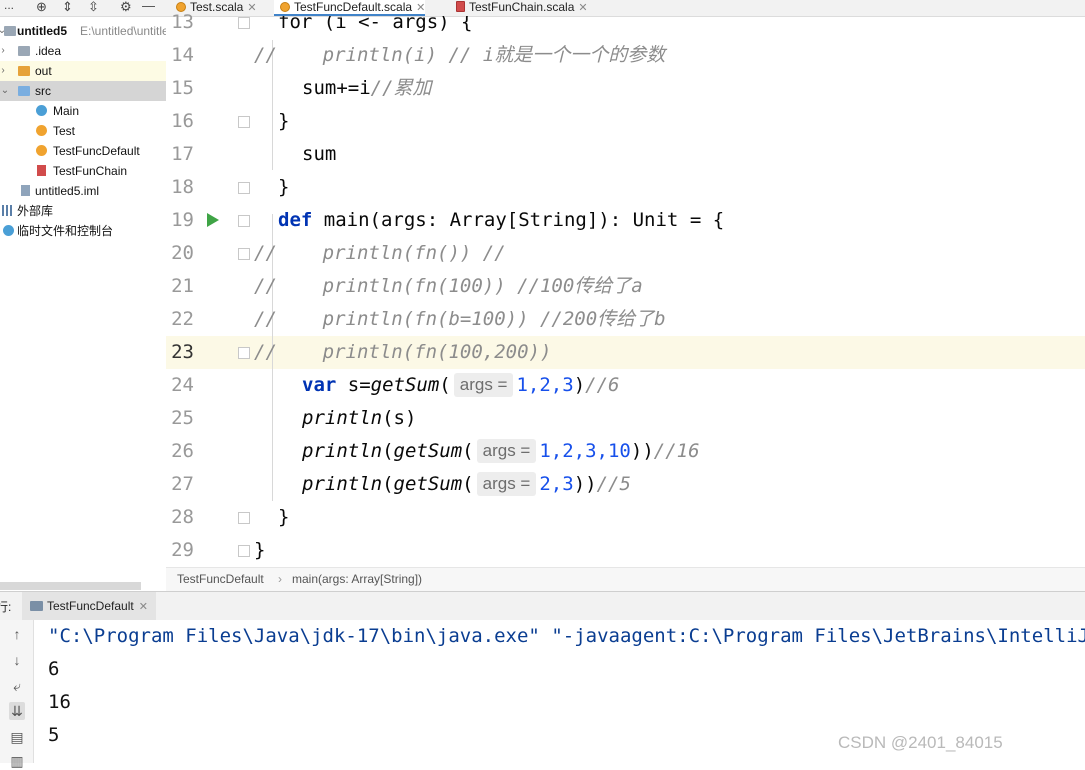  What do you see at coordinates (542, 606) in the screenshot?
I see `run-panel-header: 行: TestFuncDefault ✕` at bounding box center [542, 606].